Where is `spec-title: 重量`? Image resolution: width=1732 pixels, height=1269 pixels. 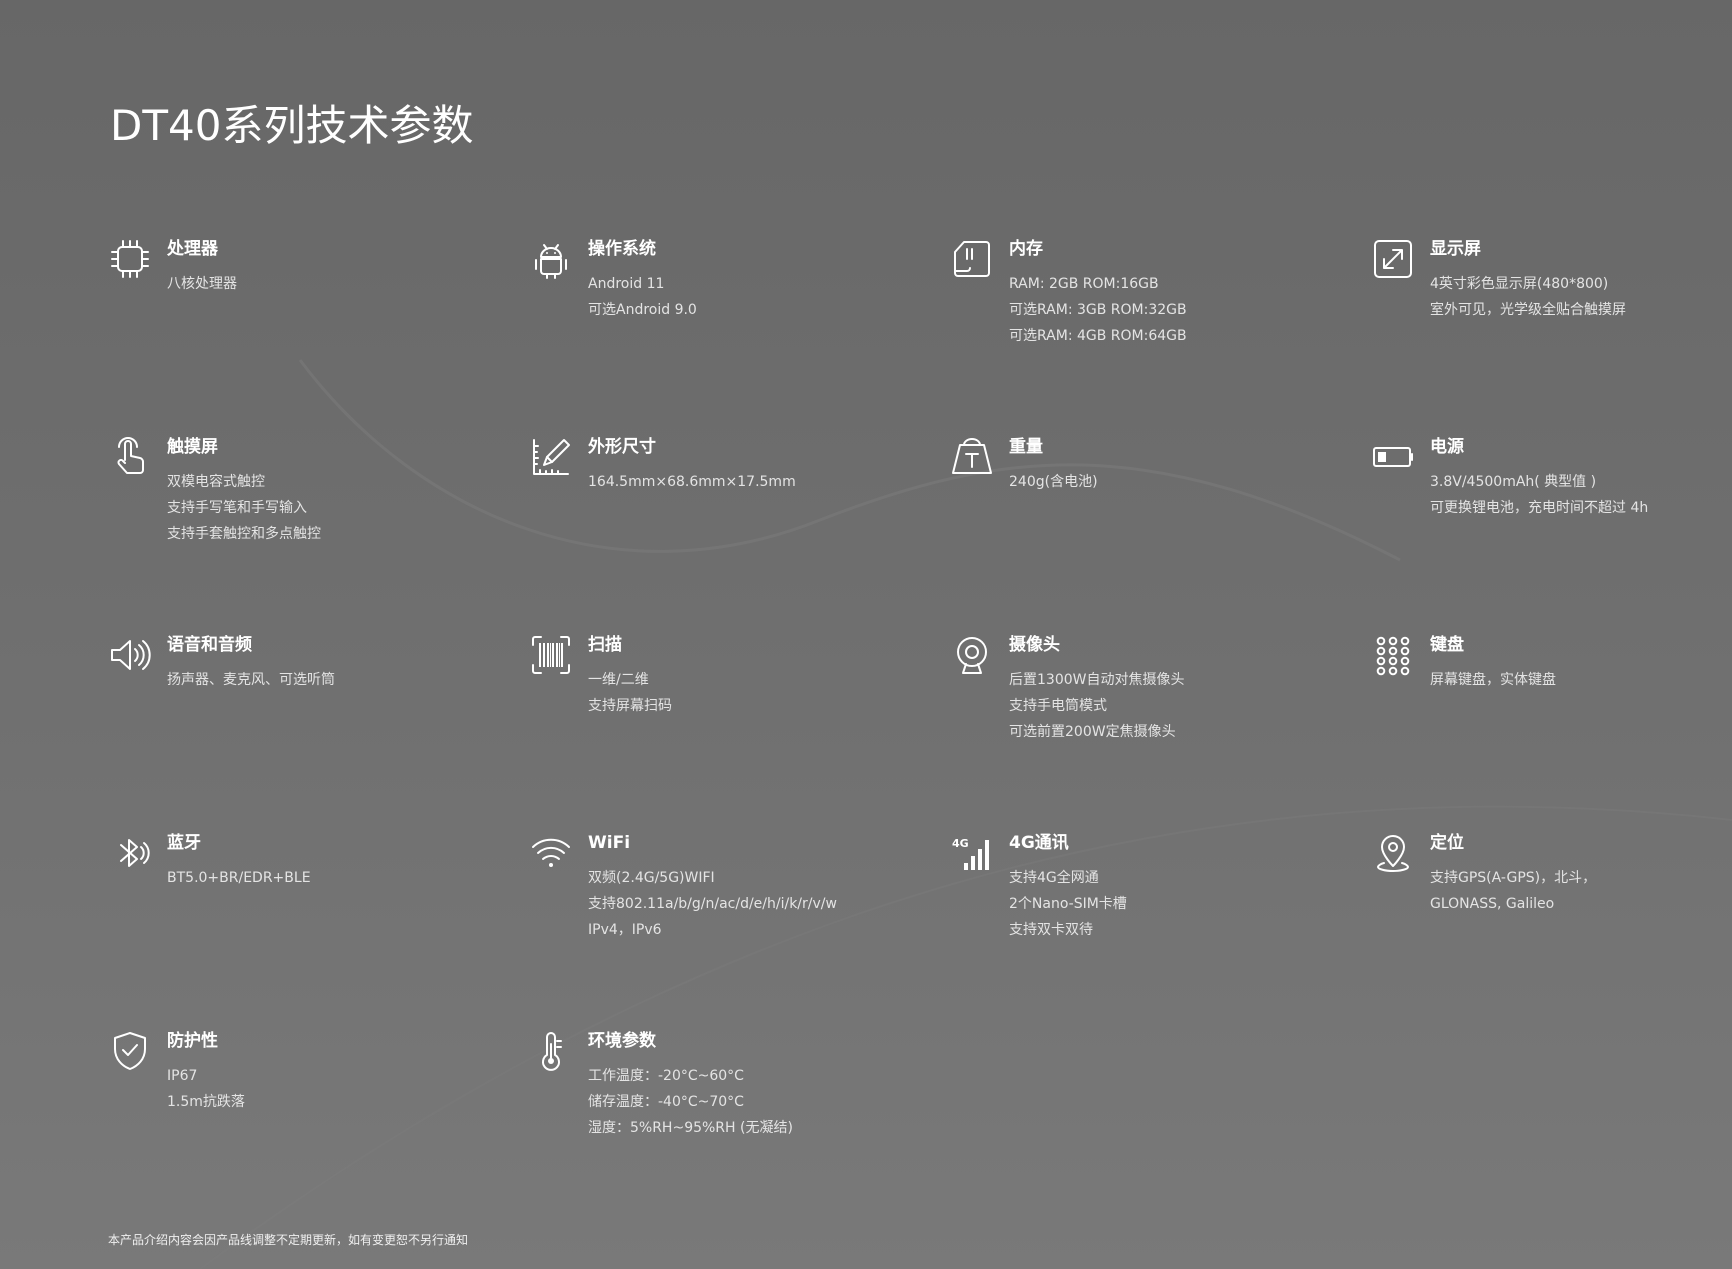
spec-title: 重量 is located at coordinates (1026, 447).